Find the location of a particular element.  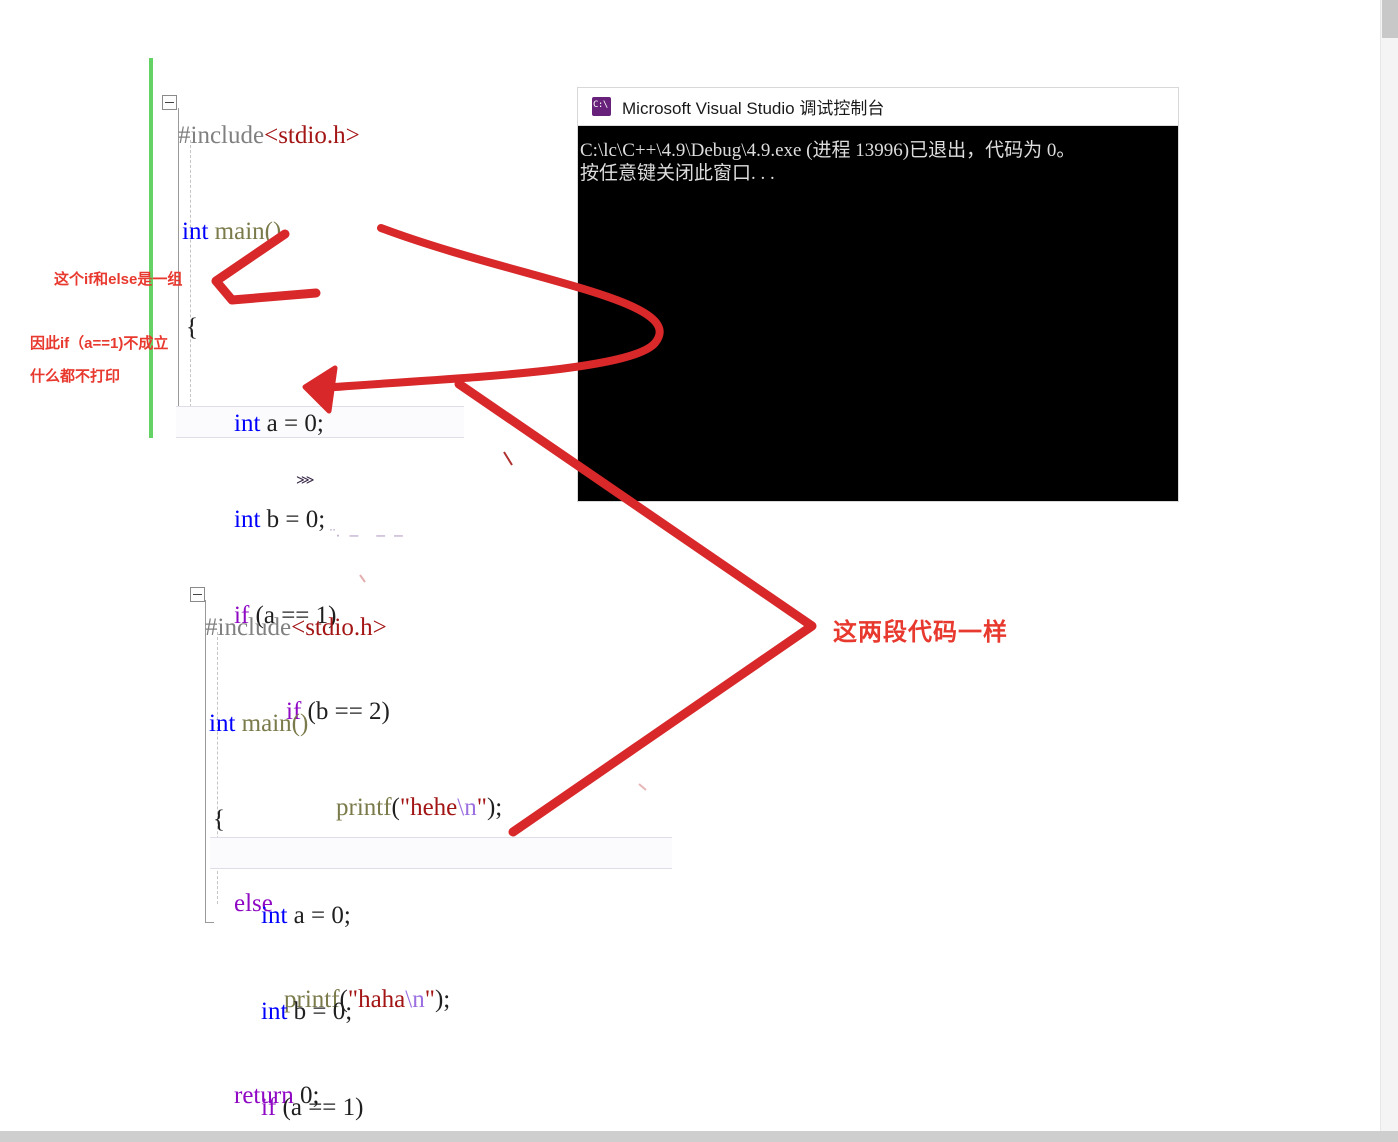

console-title-bar: Microsoft Visual Studio 调试控制台 is located at coordinates (878, 107).